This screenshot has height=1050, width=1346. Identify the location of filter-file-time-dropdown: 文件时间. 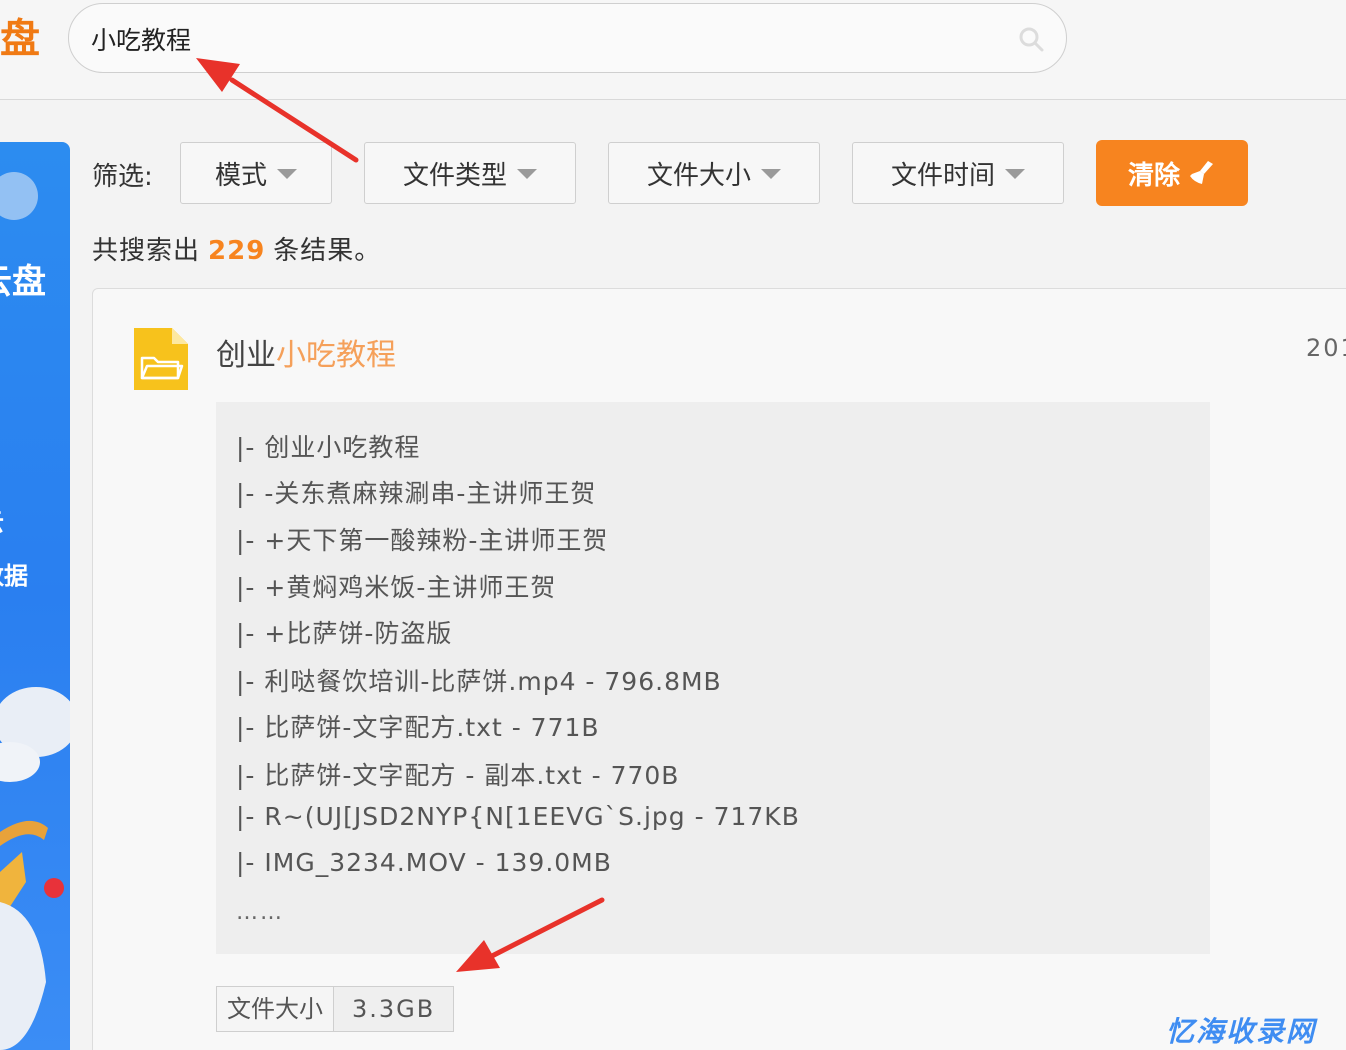
(958, 173).